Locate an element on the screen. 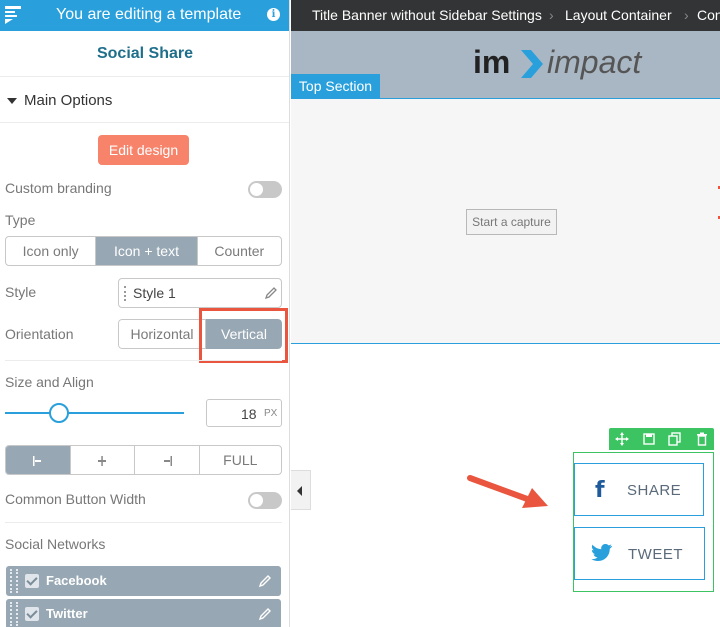  duplicate-icon is located at coordinates (675, 439).